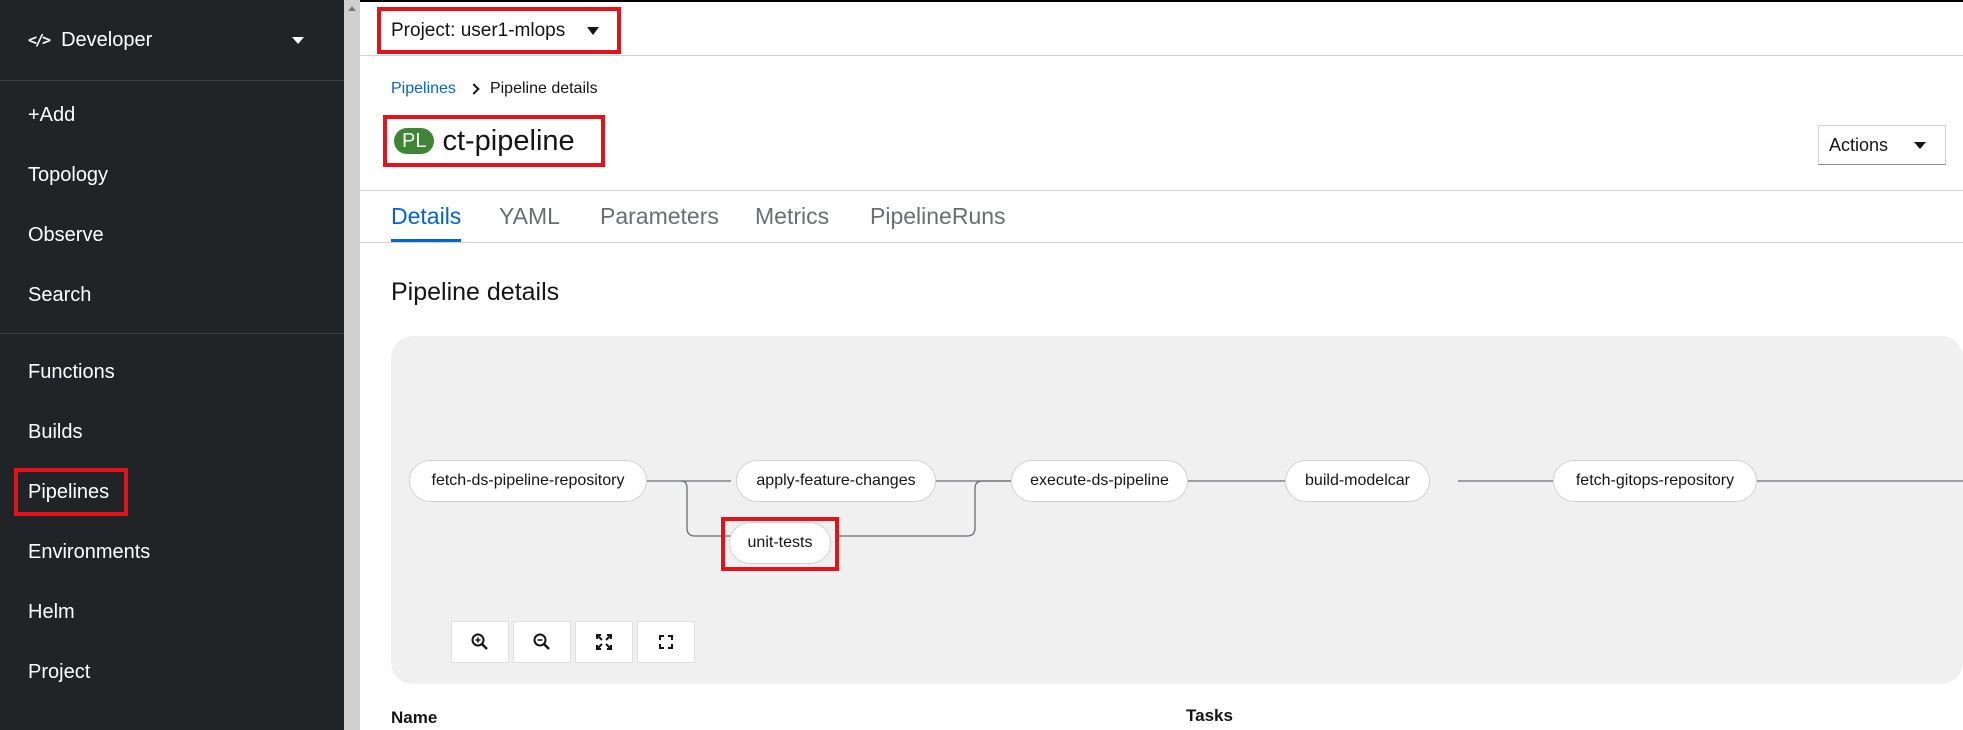 The width and height of the screenshot is (1963, 730). What do you see at coordinates (172, 492) in the screenshot?
I see `sidebar-item-pipelines: Pipelines` at bounding box center [172, 492].